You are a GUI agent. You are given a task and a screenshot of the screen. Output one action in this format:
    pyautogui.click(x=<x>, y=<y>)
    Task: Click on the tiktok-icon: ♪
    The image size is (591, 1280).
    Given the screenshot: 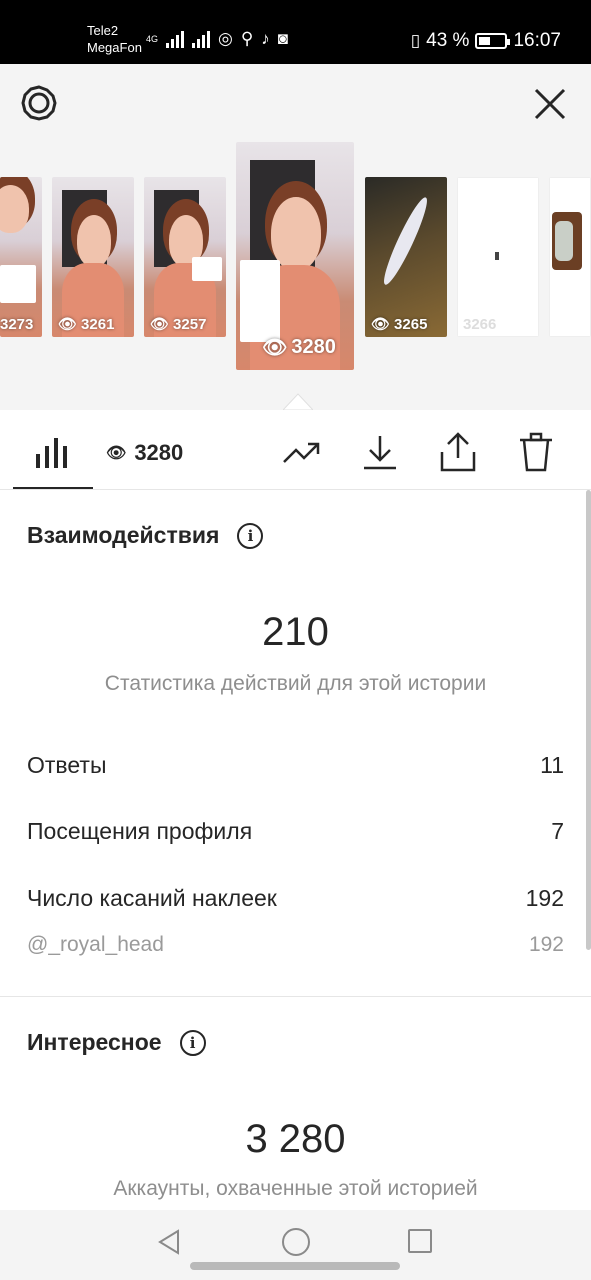 What is the action you would take?
    pyautogui.click(x=265, y=38)
    